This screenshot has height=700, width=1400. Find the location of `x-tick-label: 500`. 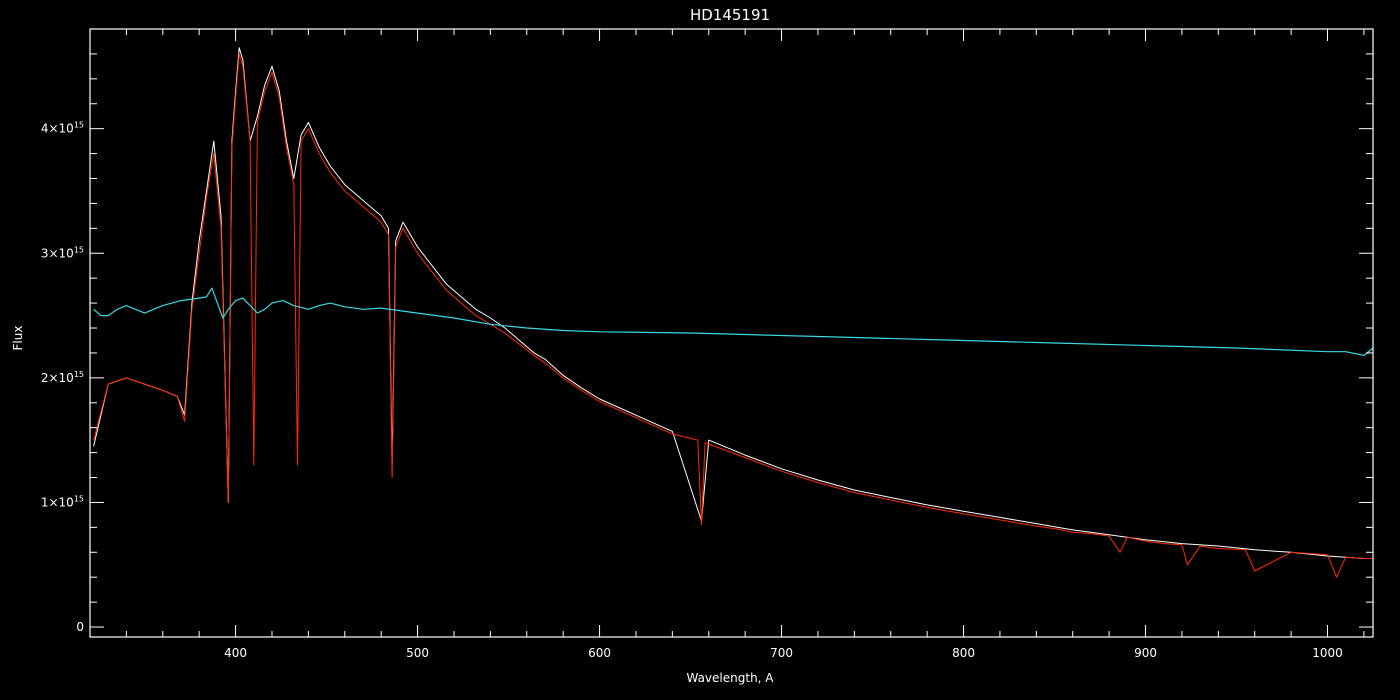

x-tick-label: 500 is located at coordinates (417, 653).